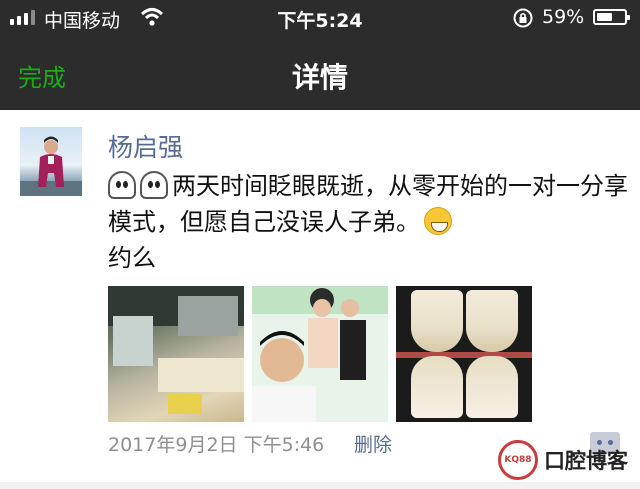 The height and width of the screenshot is (489, 640). What do you see at coordinates (464, 387) in the screenshot?
I see `lower-teeth` at bounding box center [464, 387].